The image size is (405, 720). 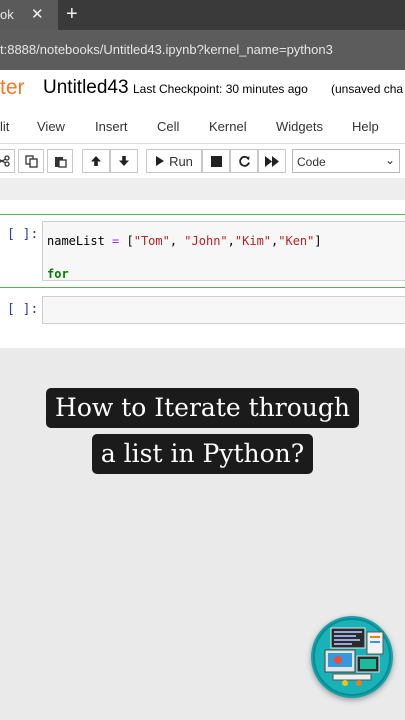 I want to click on move-up-button, so click(x=96, y=161).